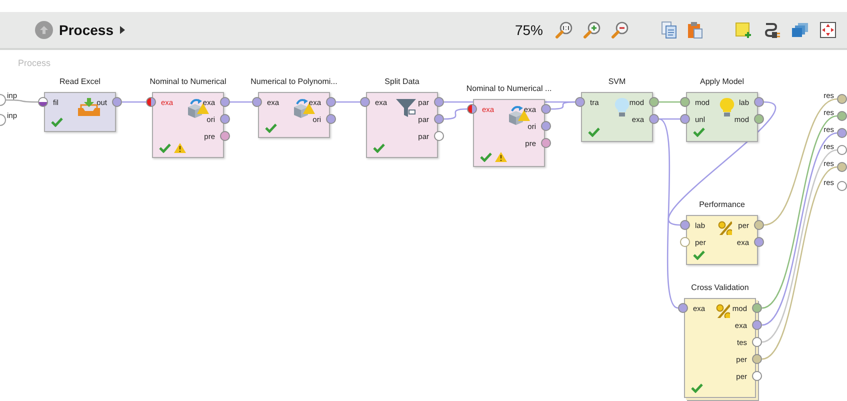  I want to click on operator-title: Apply Model, so click(722, 81).